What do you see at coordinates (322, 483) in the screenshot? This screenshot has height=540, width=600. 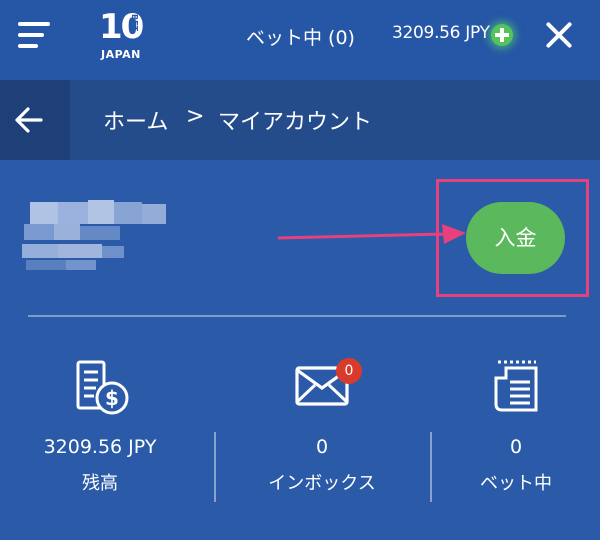 I see `stat-inbox-label: インボックス` at bounding box center [322, 483].